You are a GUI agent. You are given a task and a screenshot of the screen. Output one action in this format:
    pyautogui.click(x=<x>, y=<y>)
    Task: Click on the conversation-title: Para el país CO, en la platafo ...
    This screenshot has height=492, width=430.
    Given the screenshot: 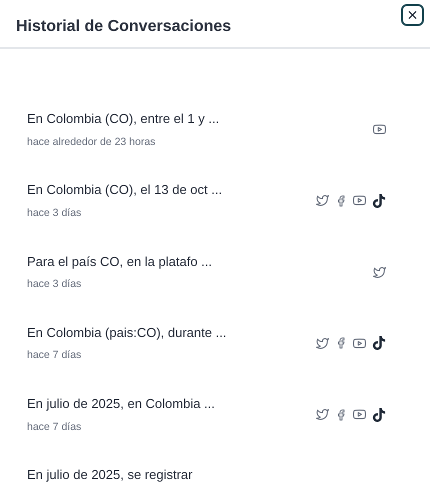 What is the action you would take?
    pyautogui.click(x=119, y=261)
    